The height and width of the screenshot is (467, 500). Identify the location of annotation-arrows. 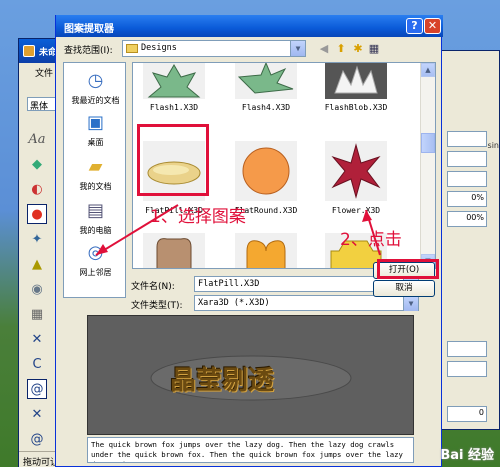
(238, 230).